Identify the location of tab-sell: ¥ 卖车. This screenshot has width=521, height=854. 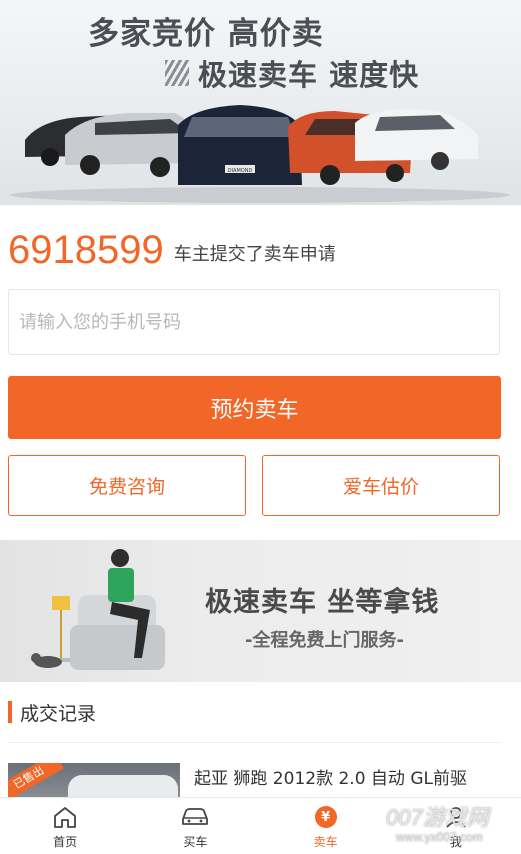
(326, 826).